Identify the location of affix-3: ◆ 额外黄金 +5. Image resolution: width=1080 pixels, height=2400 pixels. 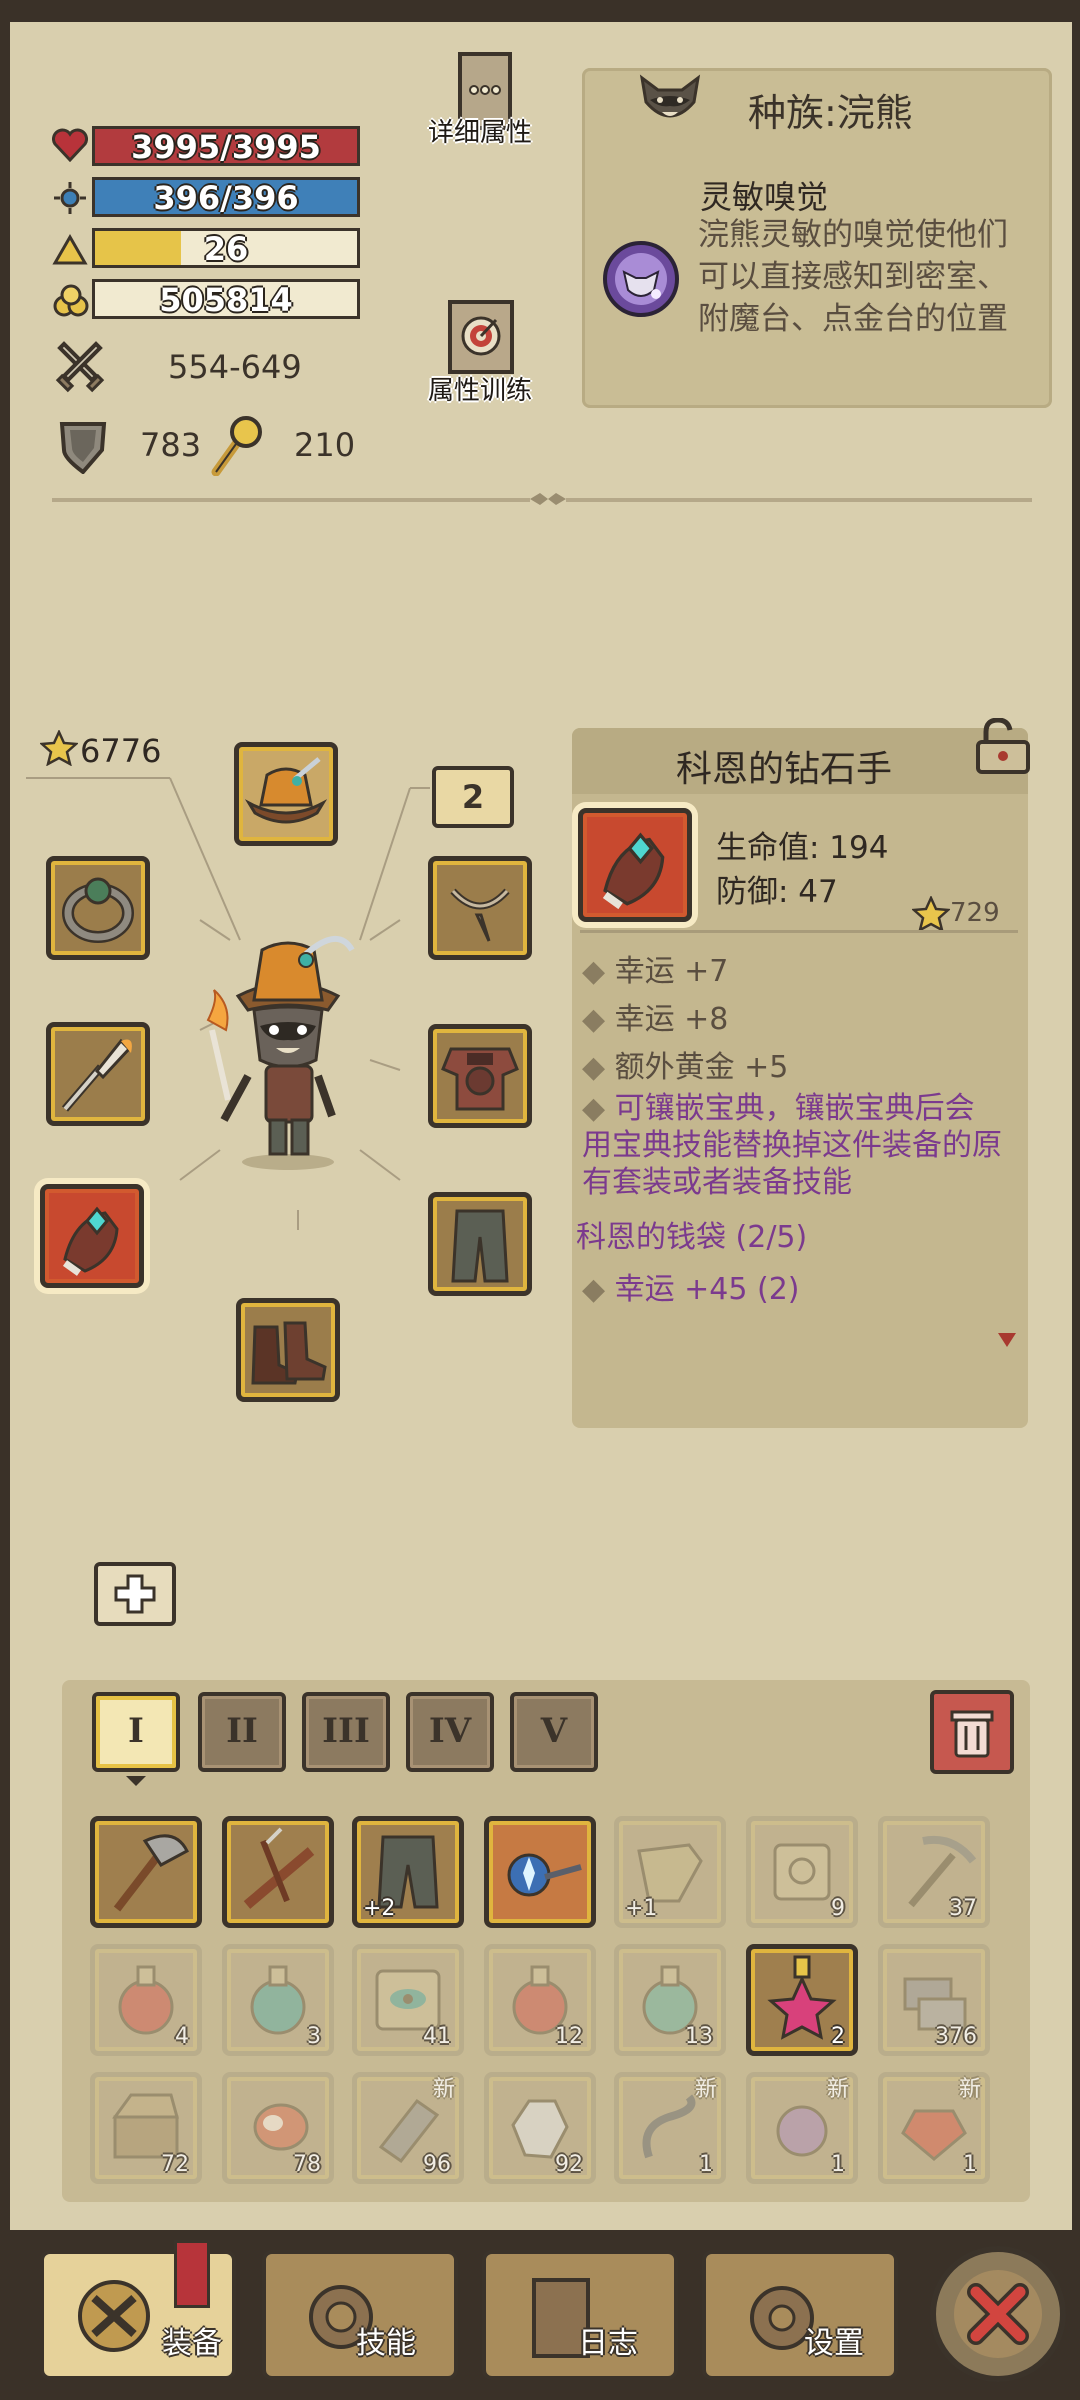
(685, 1067).